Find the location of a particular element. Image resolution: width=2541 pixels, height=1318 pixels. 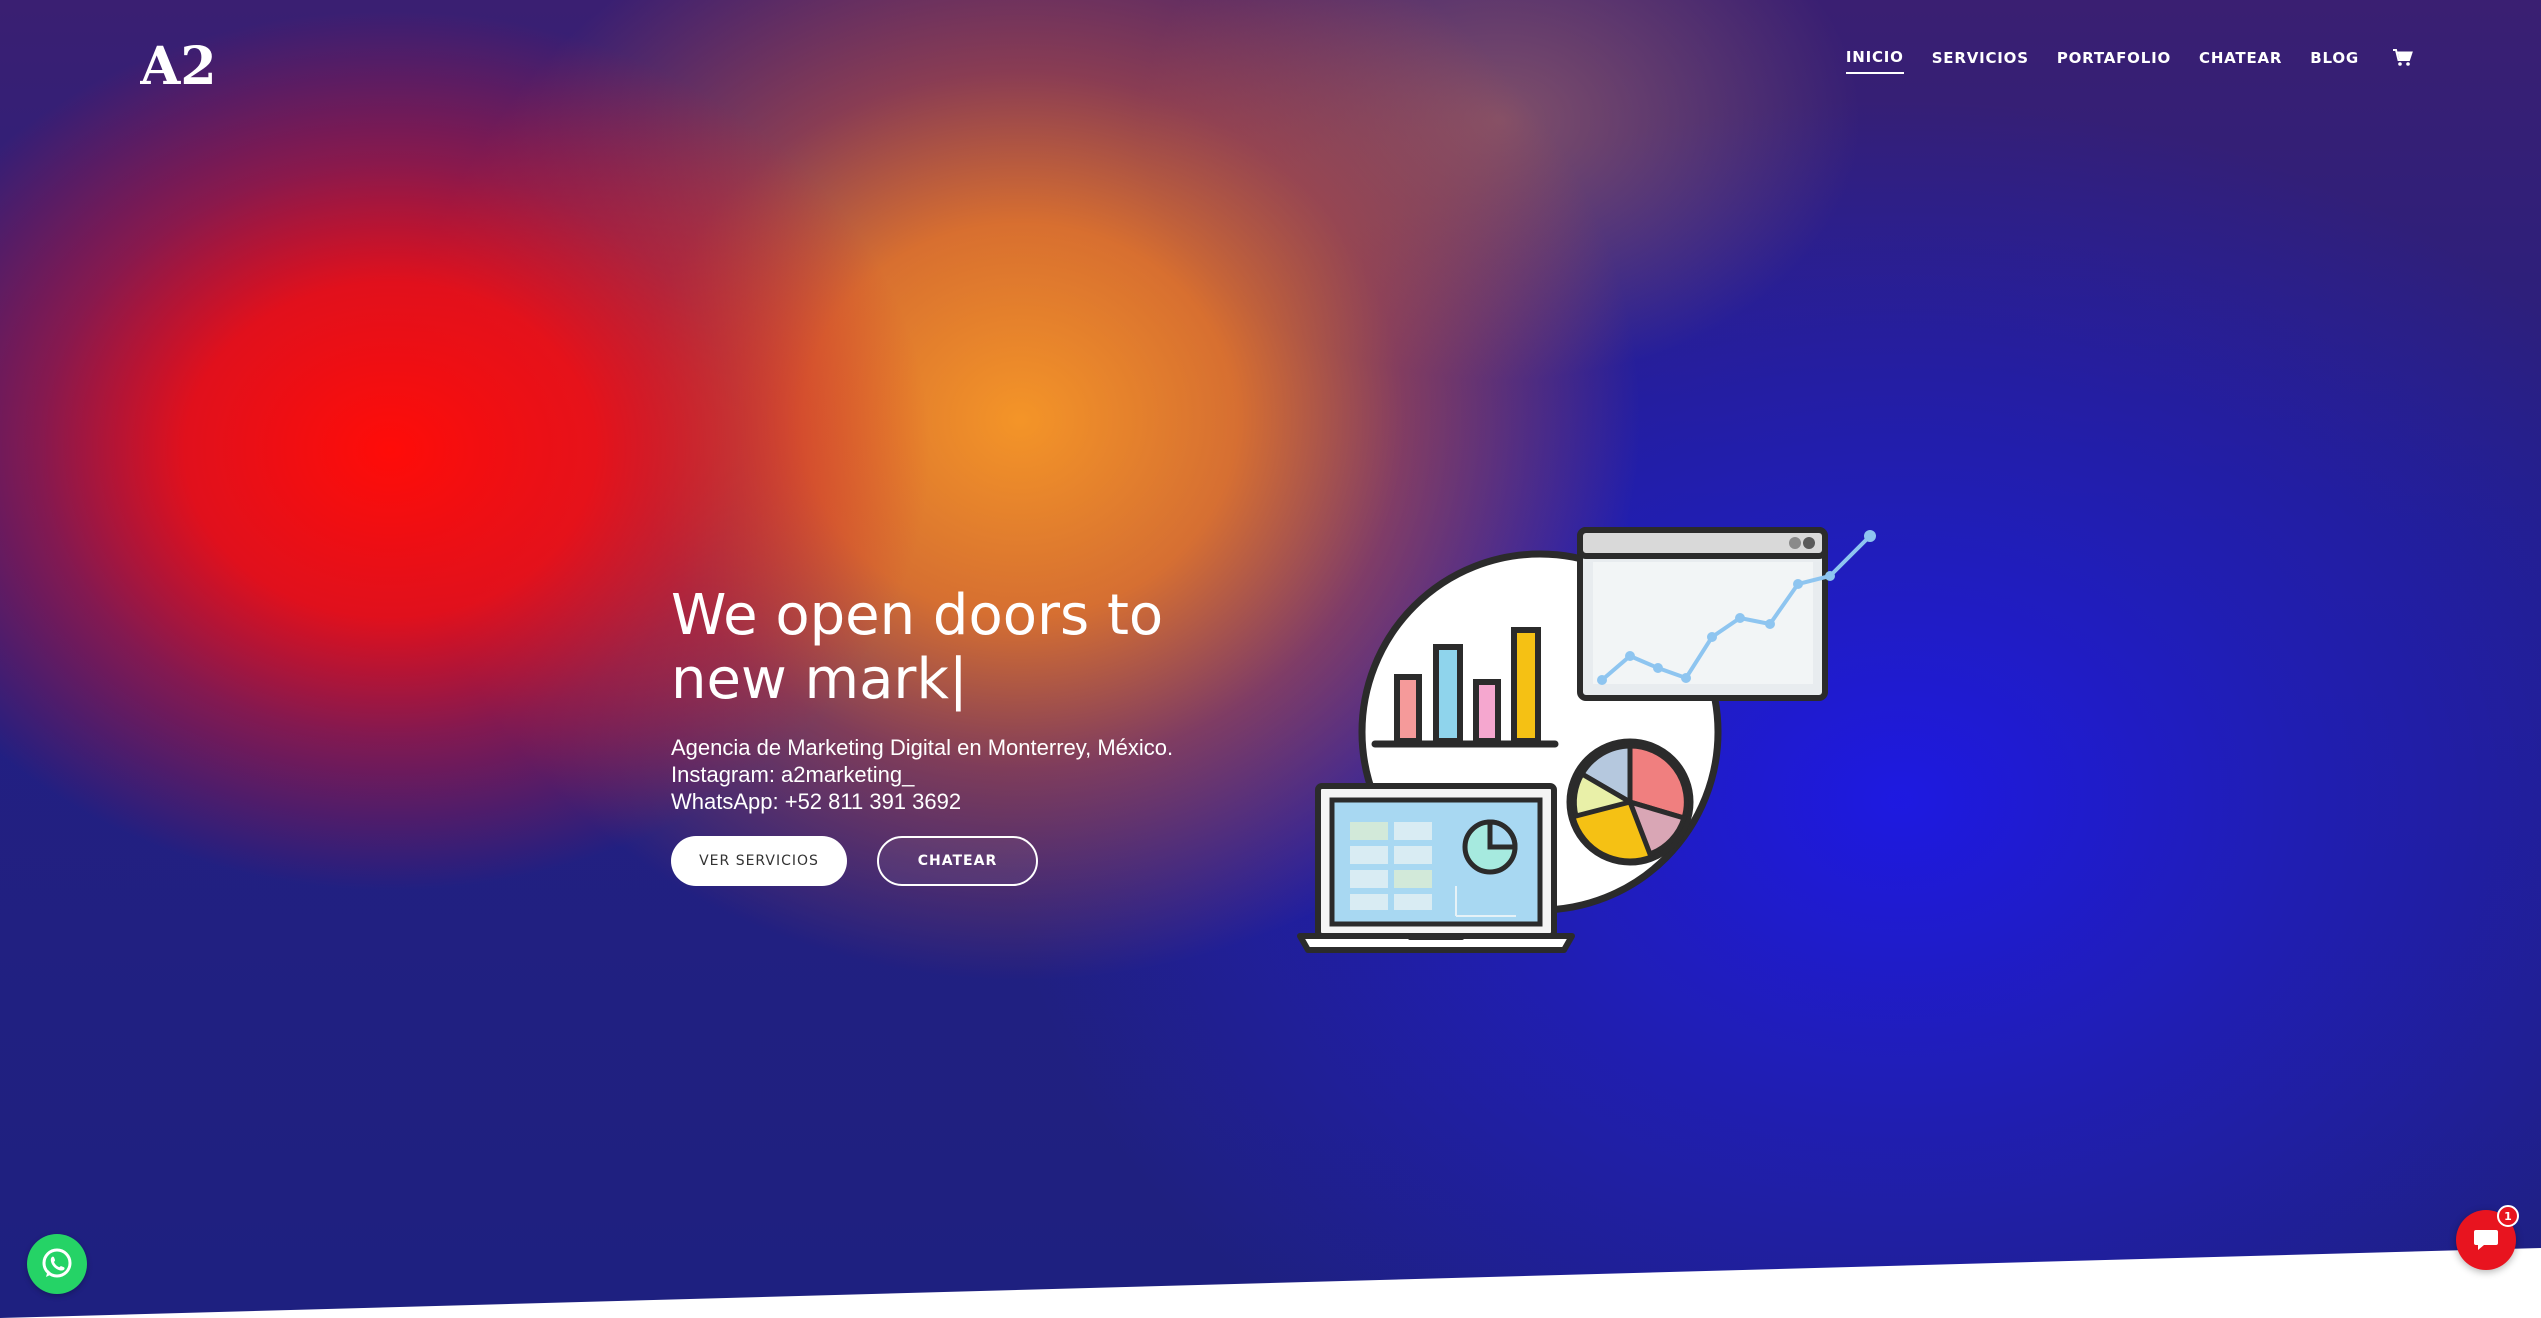

hero-instagram: Instagram: a2marketing_ is located at coordinates (793, 774).